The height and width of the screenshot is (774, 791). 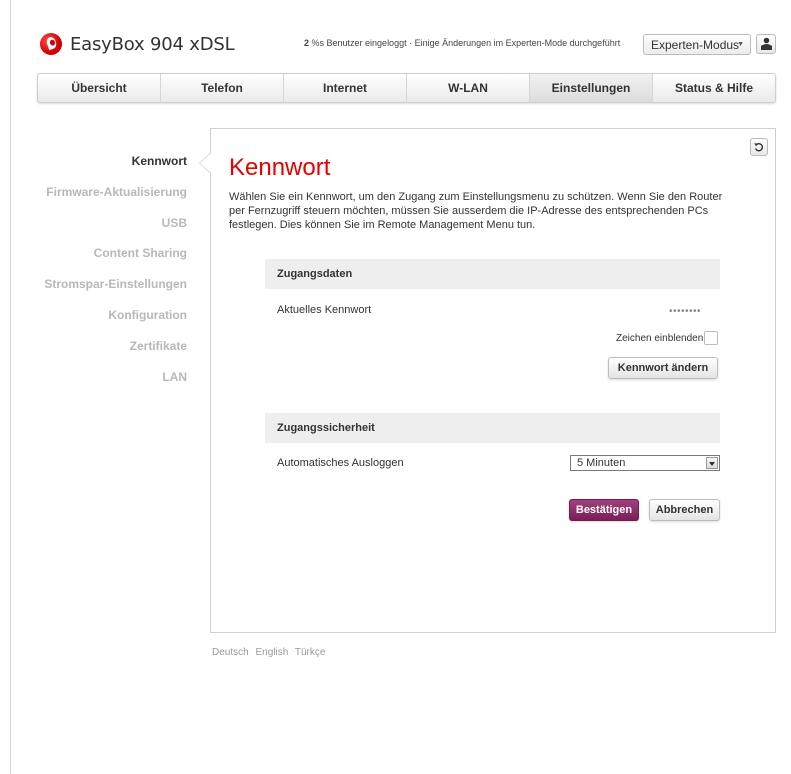 What do you see at coordinates (310, 652) in the screenshot?
I see `lang-link-turkce: Türkçe` at bounding box center [310, 652].